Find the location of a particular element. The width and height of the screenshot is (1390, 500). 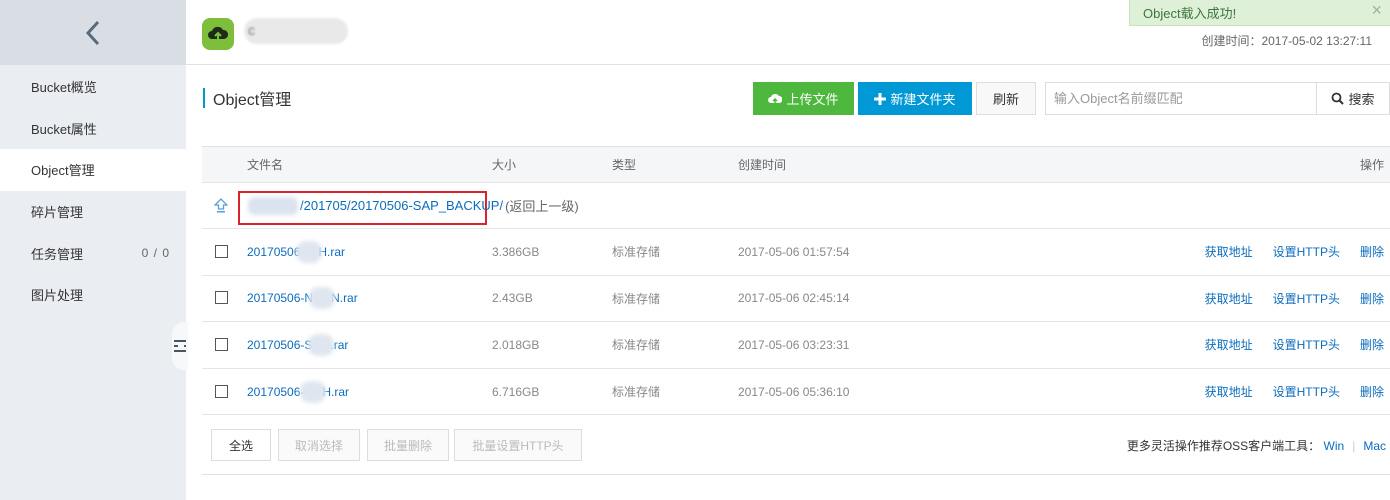

batch-set-http-header-button: 批量设置HTTP头 is located at coordinates (518, 445).